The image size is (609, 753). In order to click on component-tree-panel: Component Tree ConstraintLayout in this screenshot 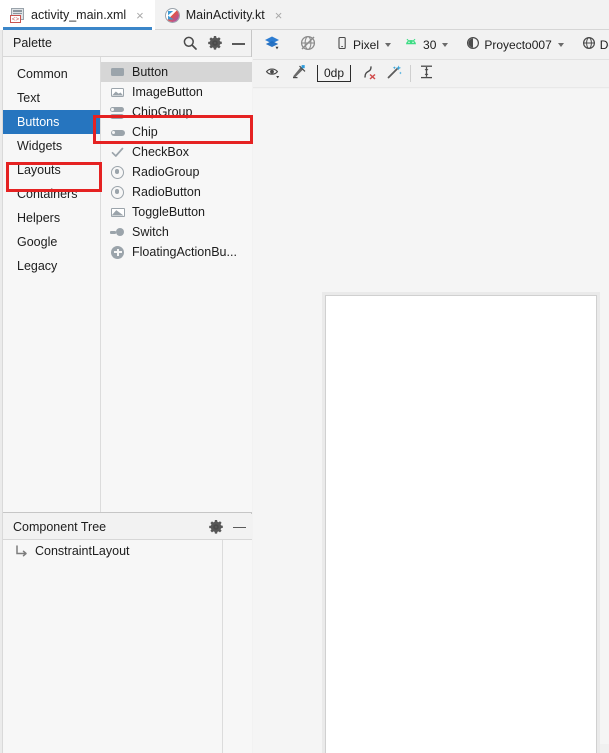, I will do `click(127, 633)`.